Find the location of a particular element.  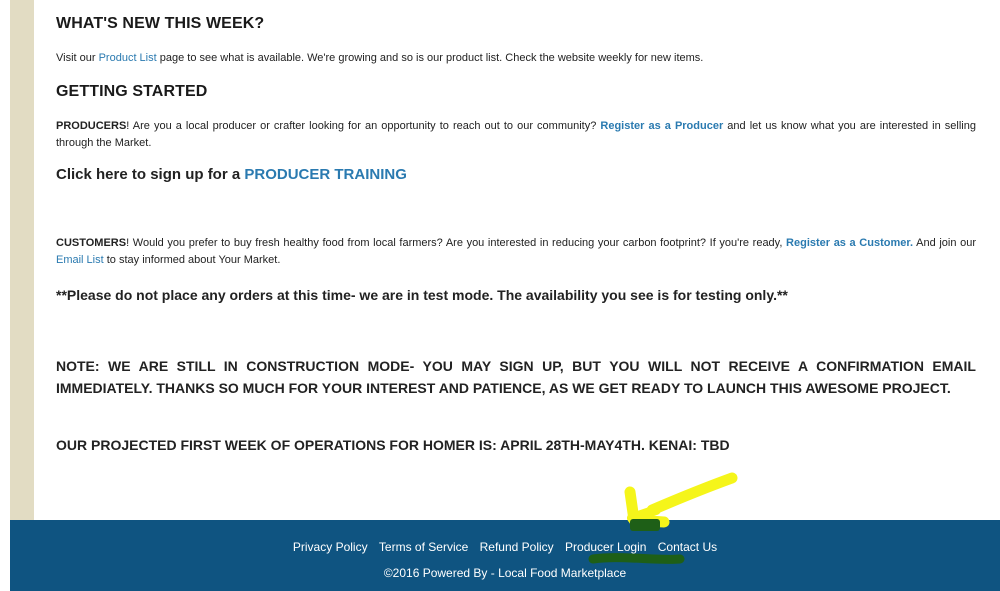

getting-started-heading: GETTING STARTED is located at coordinates (132, 91).